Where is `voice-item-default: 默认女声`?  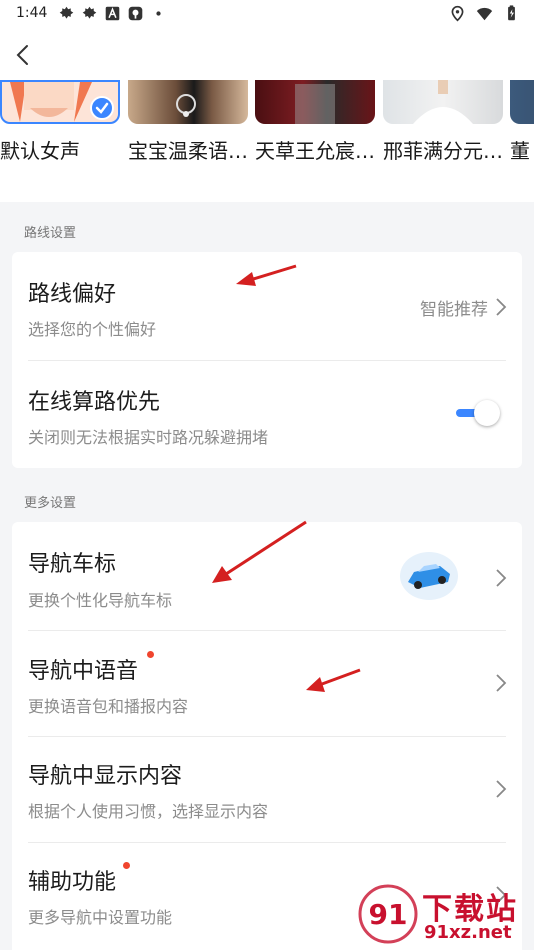
voice-item-default: 默认女声 is located at coordinates (60, 121).